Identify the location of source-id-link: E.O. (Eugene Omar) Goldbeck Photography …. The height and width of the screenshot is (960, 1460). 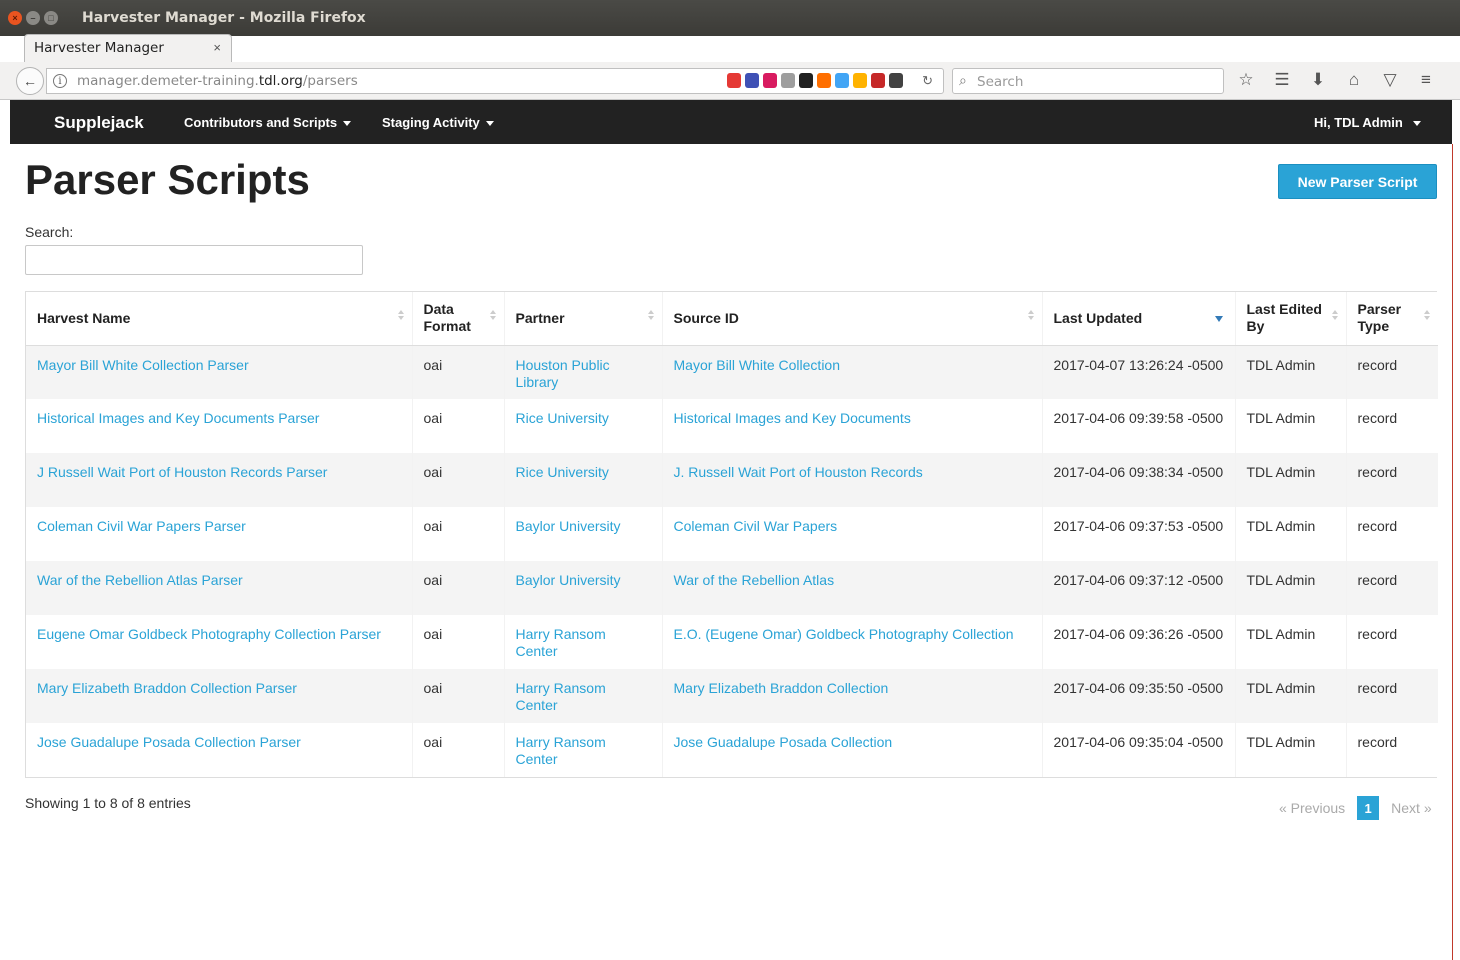
(844, 634).